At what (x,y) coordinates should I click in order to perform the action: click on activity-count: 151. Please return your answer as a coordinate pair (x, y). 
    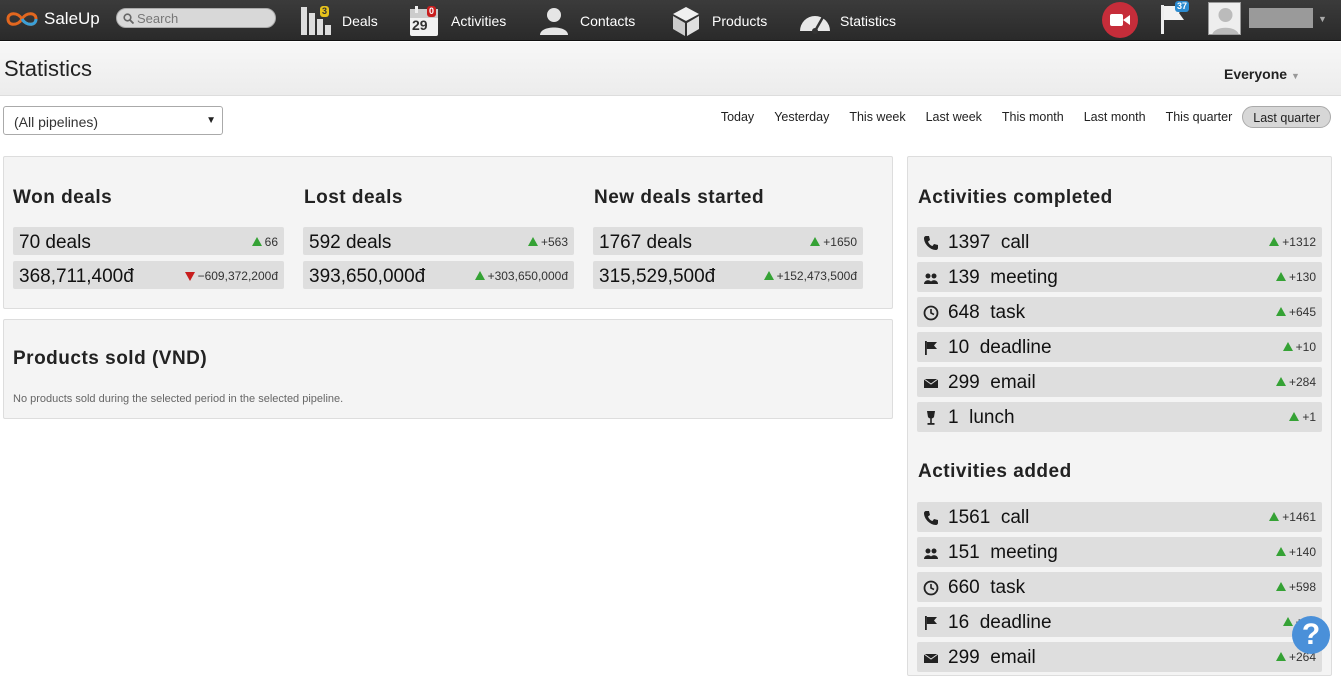
    Looking at the image, I should click on (964, 552).